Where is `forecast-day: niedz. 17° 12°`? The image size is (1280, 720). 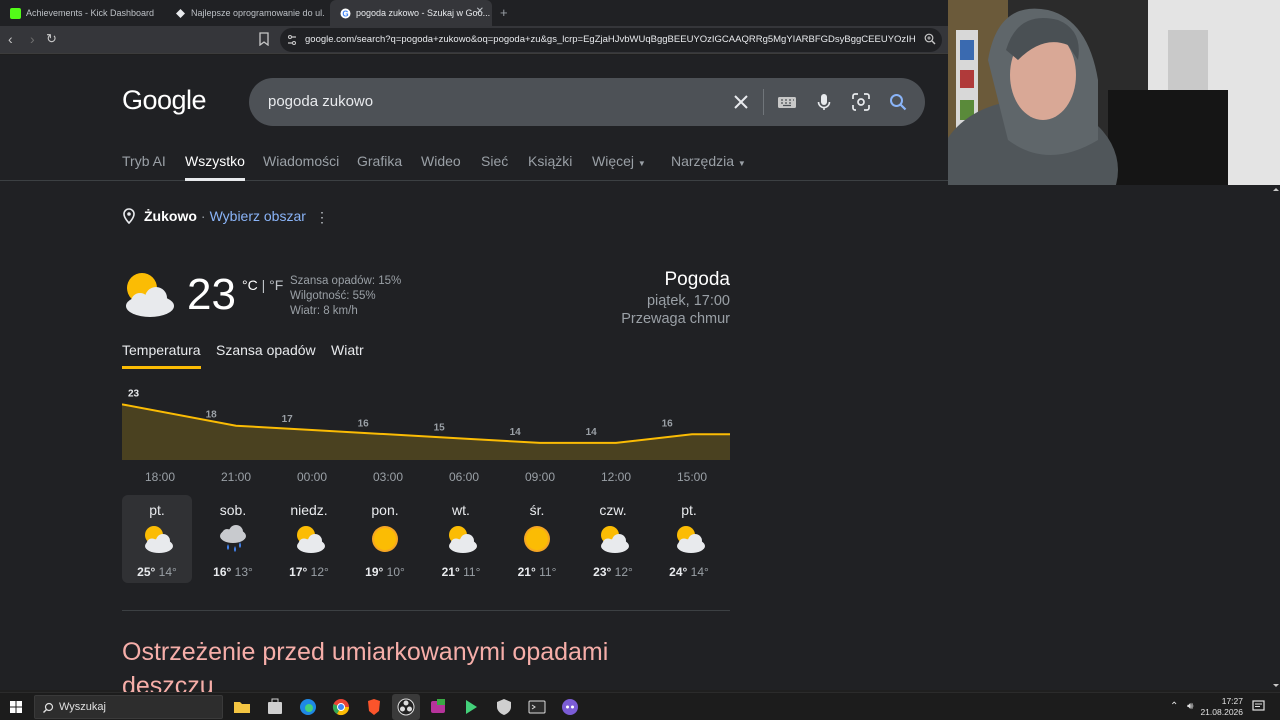
forecast-day: niedz. 17° 12° is located at coordinates (309, 539).